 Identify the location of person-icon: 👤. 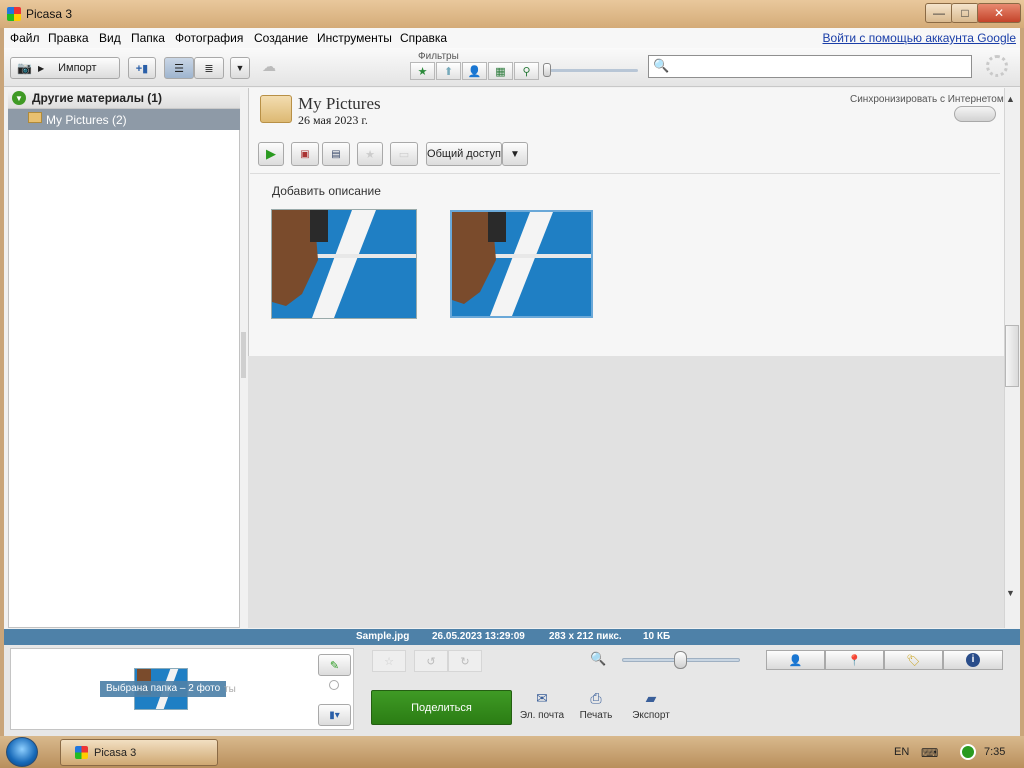
(795, 660).